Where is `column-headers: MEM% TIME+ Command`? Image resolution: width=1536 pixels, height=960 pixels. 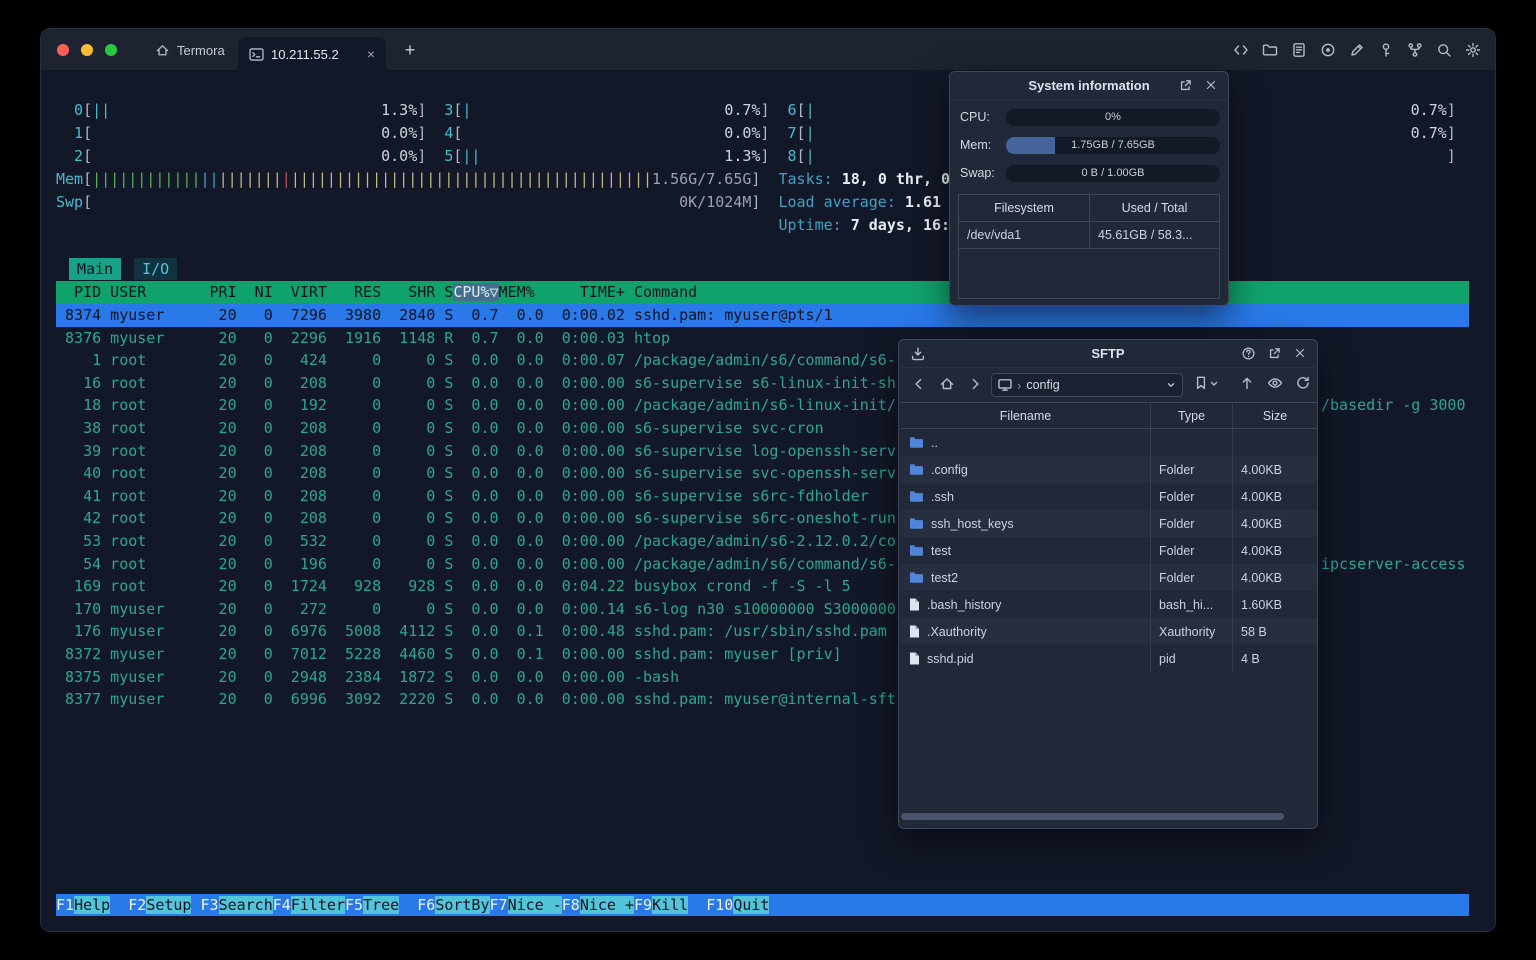
column-headers: MEM% TIME+ Command is located at coordinates (598, 292).